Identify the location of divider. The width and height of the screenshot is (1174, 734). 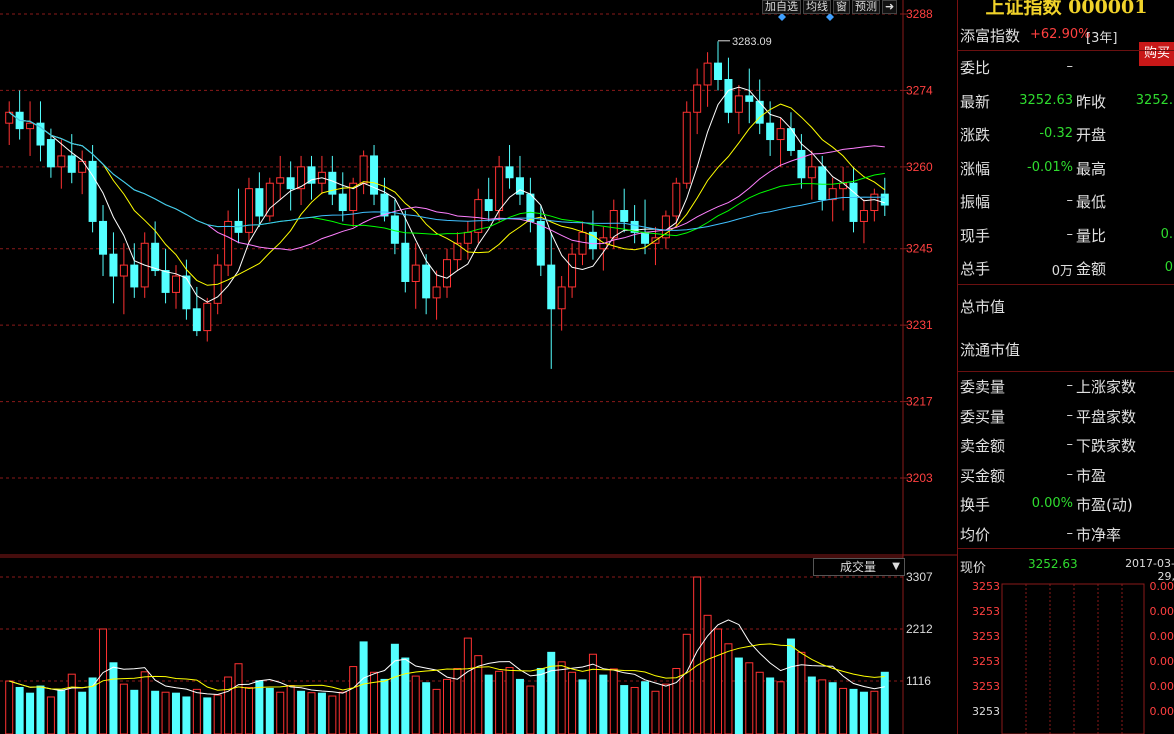
(1066, 50).